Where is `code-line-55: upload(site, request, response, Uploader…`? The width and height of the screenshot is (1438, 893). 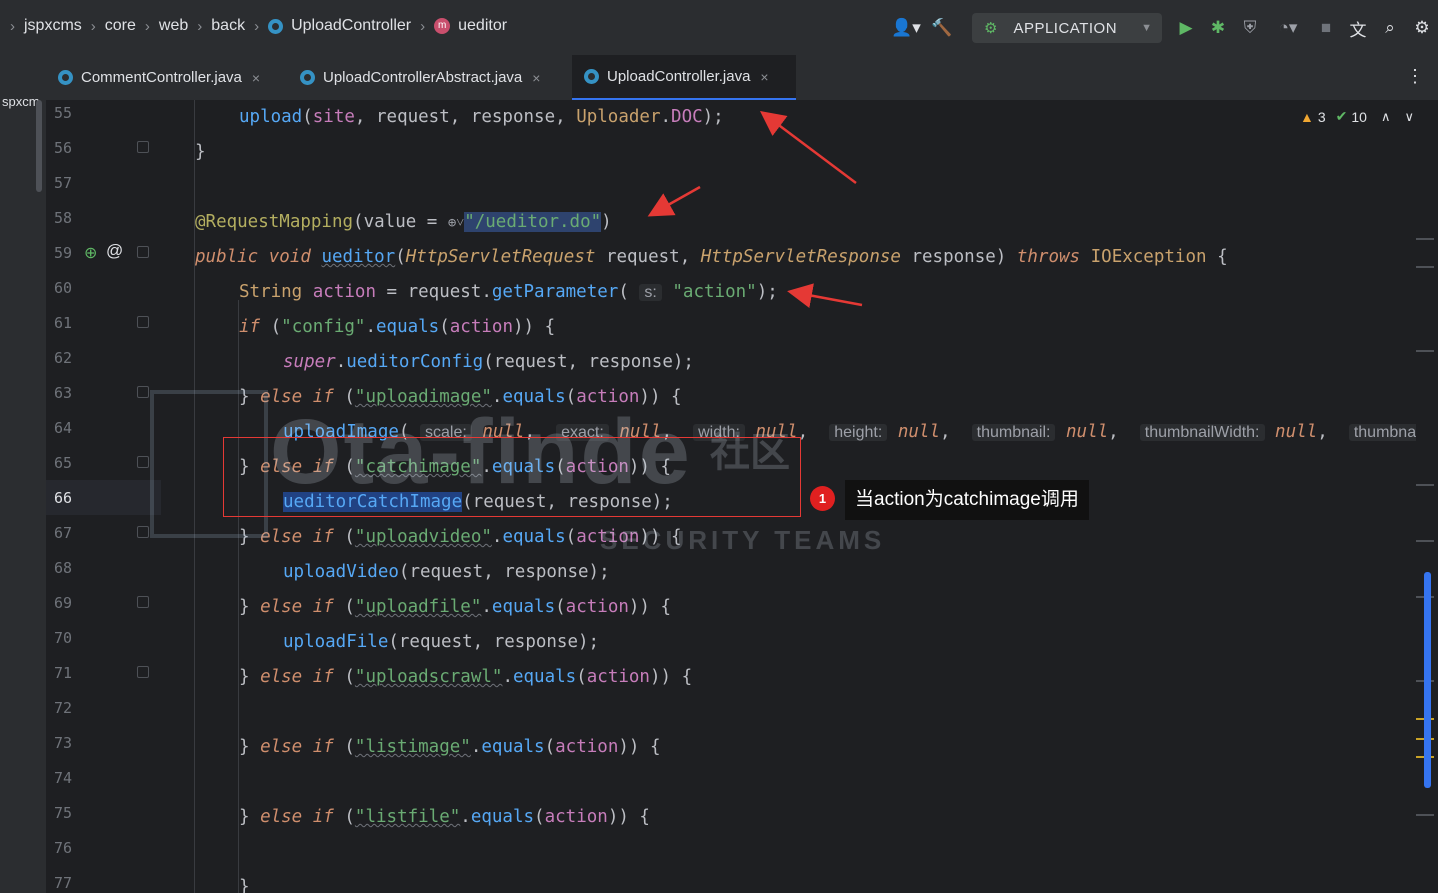
code-line-55: upload(site, request, response, Uploader… is located at coordinates (481, 117).